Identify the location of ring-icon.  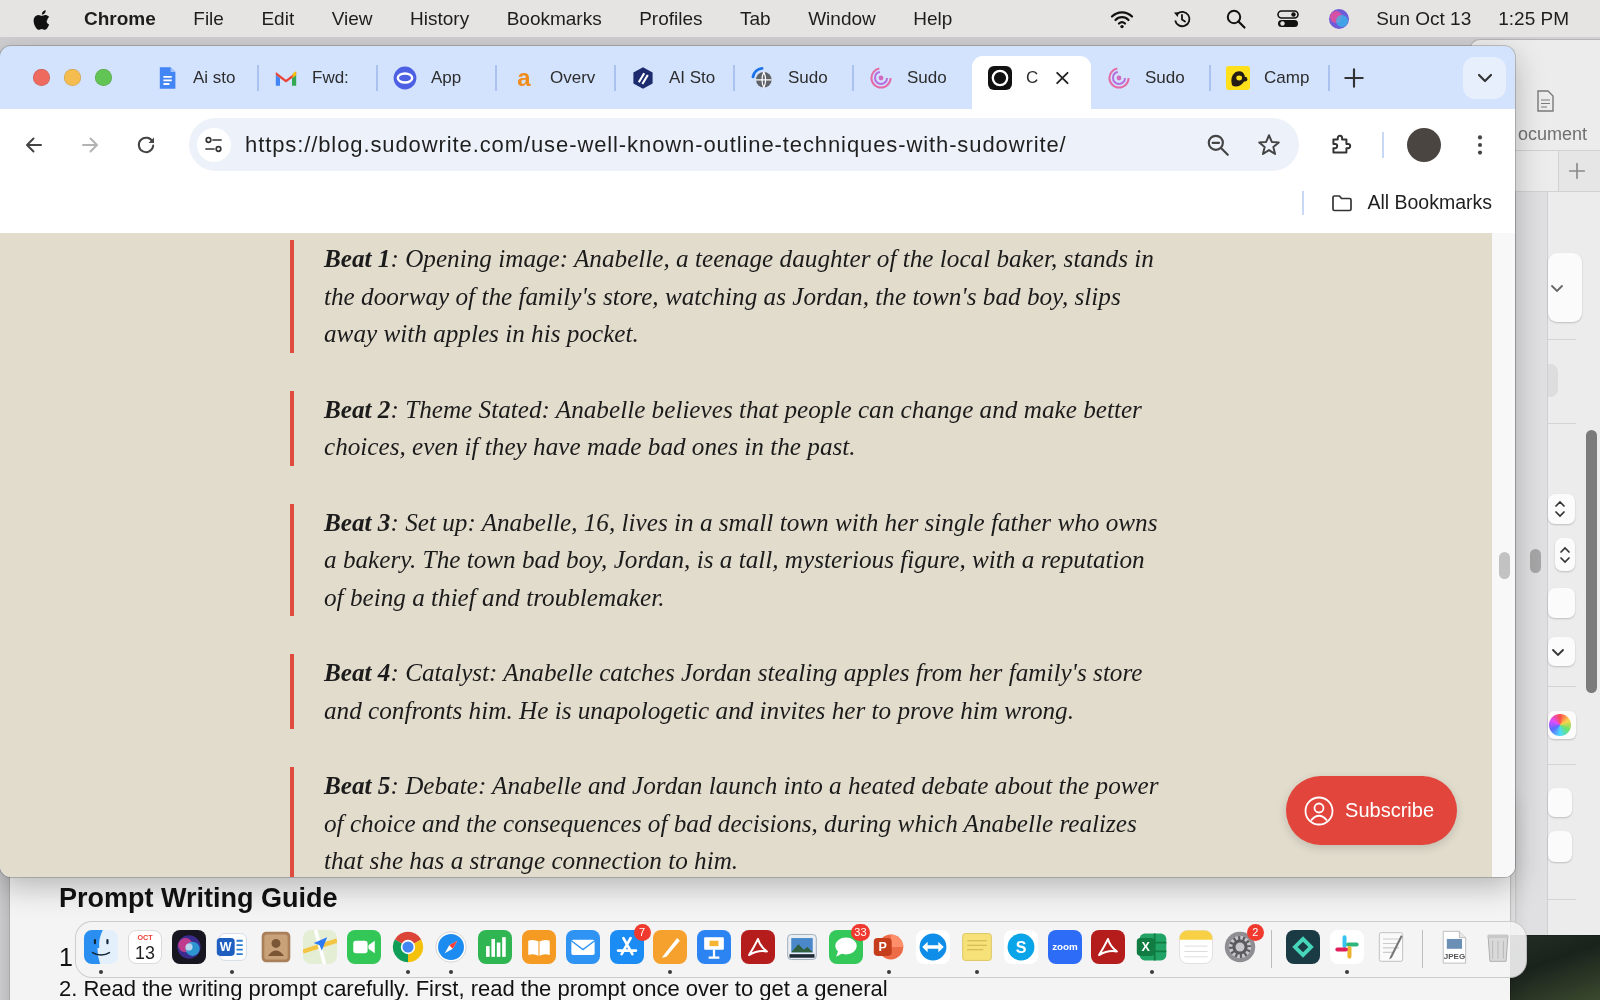
(1000, 78).